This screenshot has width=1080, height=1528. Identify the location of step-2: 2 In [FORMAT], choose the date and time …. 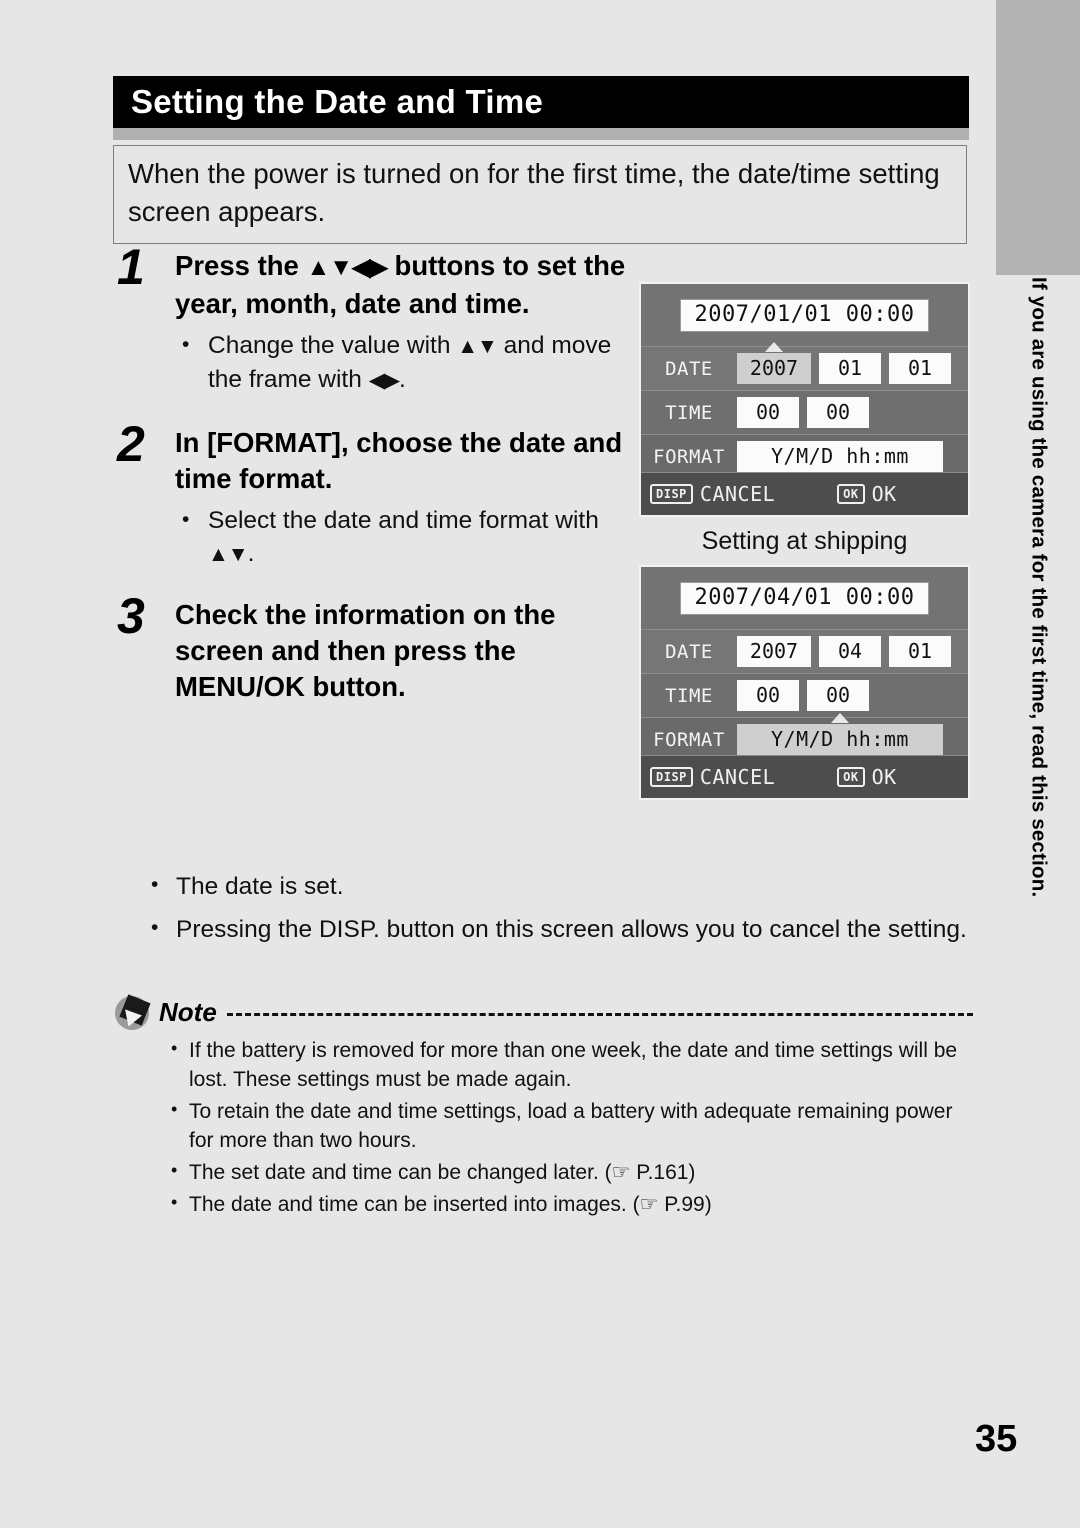
(373, 495).